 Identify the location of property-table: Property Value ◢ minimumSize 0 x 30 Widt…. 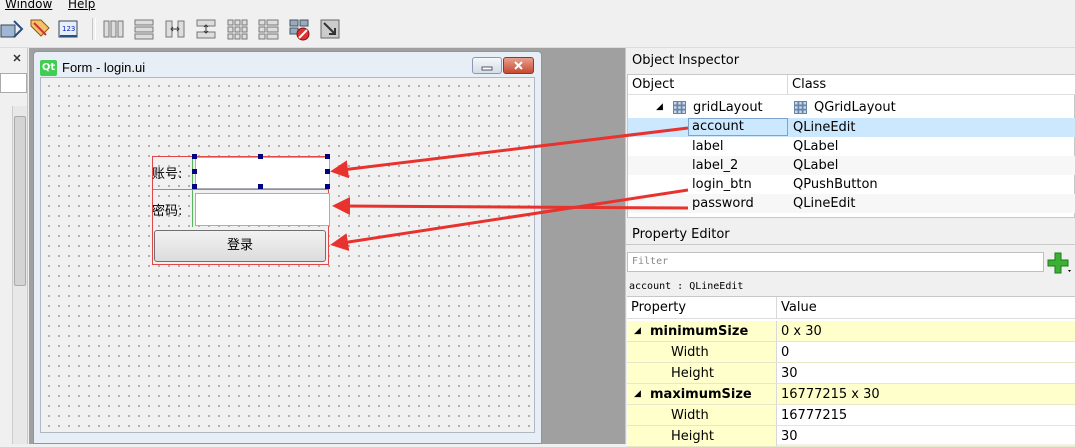
(851, 371).